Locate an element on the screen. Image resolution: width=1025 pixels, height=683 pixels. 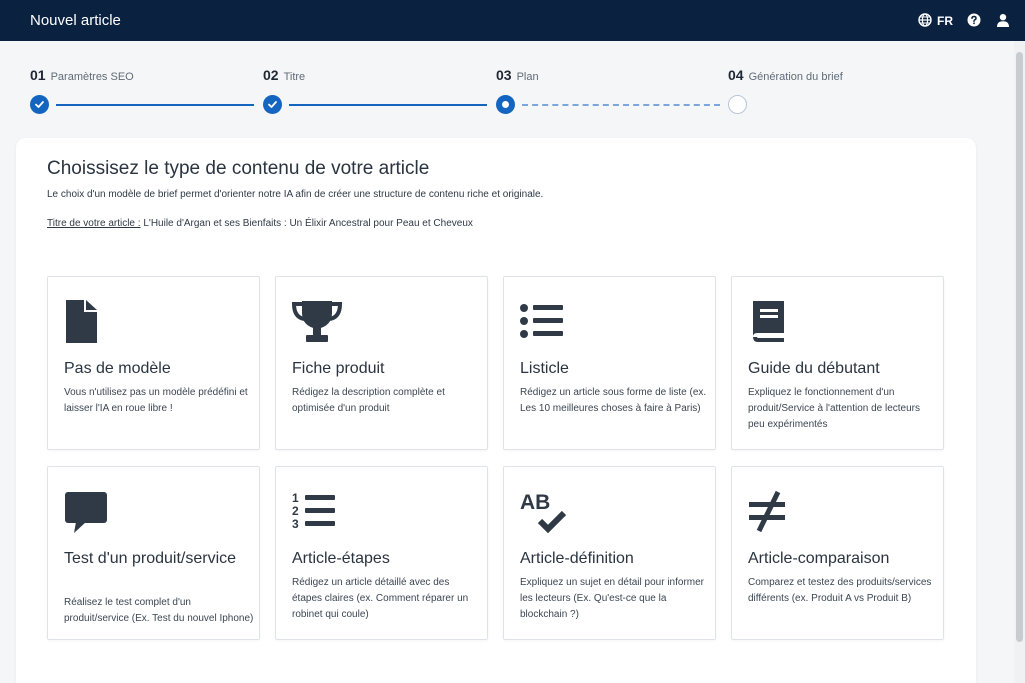
svg-text: 3 is located at coordinates (295, 524).